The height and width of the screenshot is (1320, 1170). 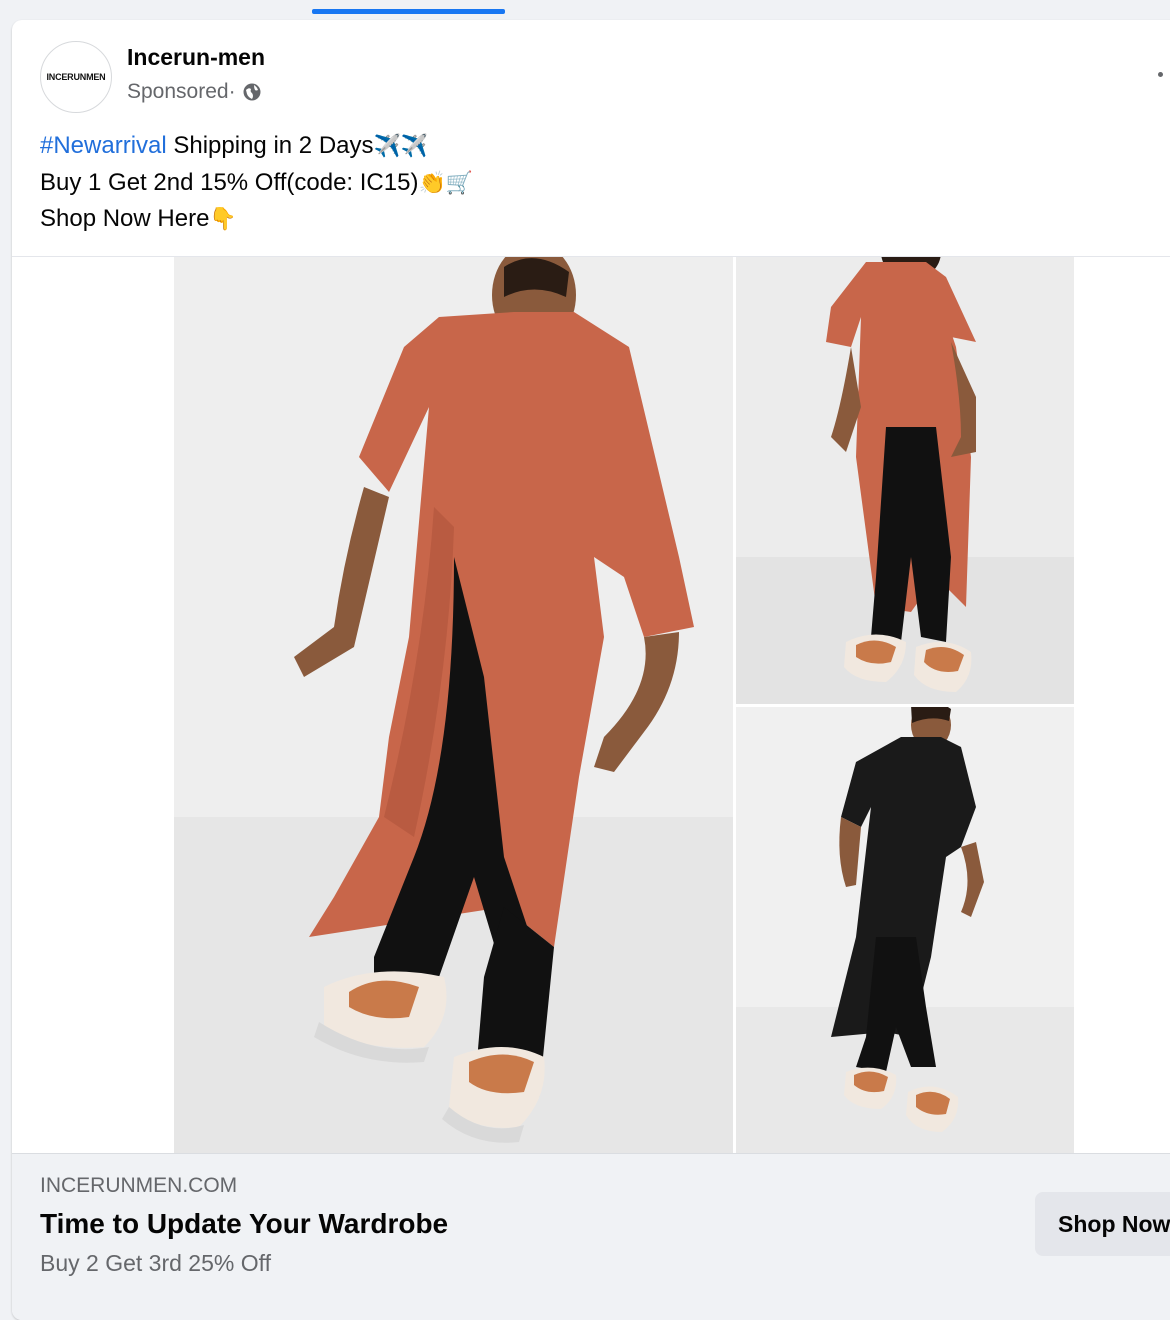 I want to click on hashtag-link: #Newarrival, so click(x=103, y=145).